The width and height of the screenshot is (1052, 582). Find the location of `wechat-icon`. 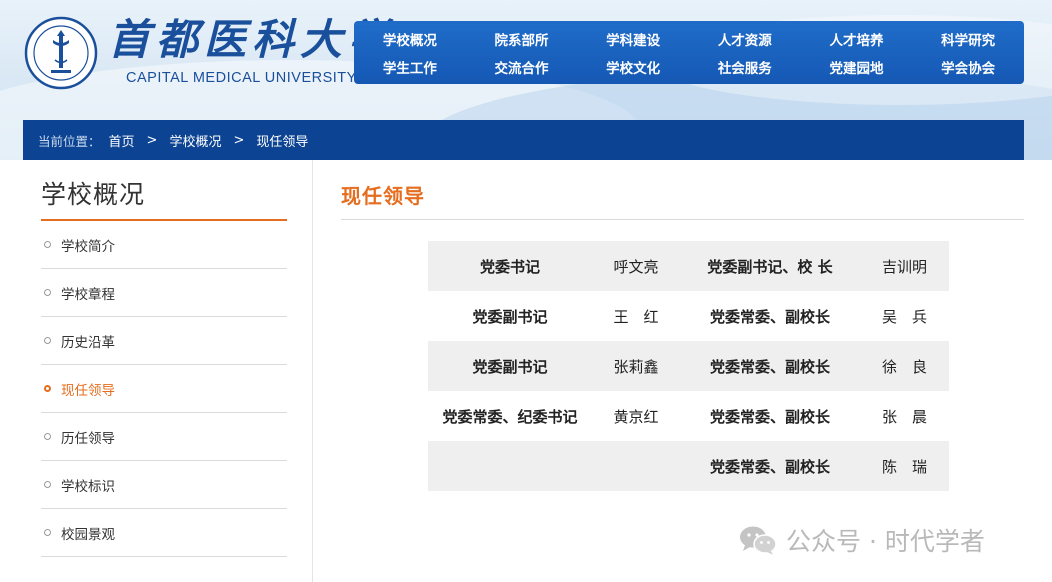

wechat-icon is located at coordinates (758, 540).